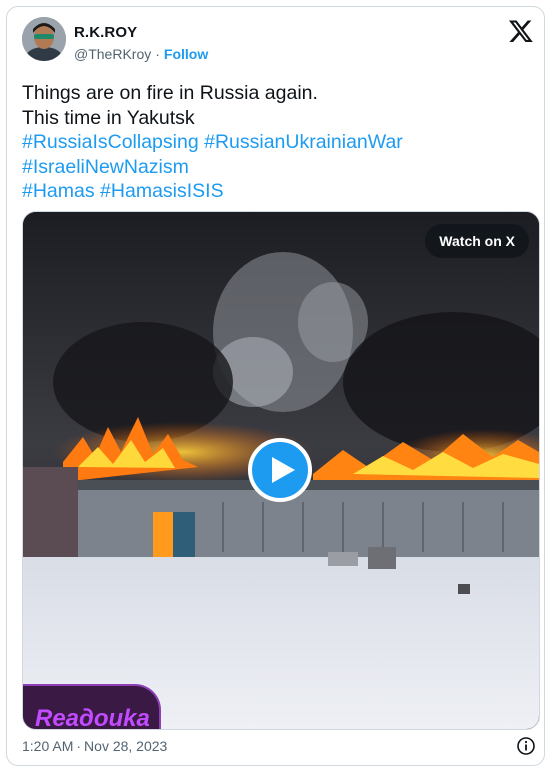  I want to click on author-handle: @TheRKroy, so click(112, 54).